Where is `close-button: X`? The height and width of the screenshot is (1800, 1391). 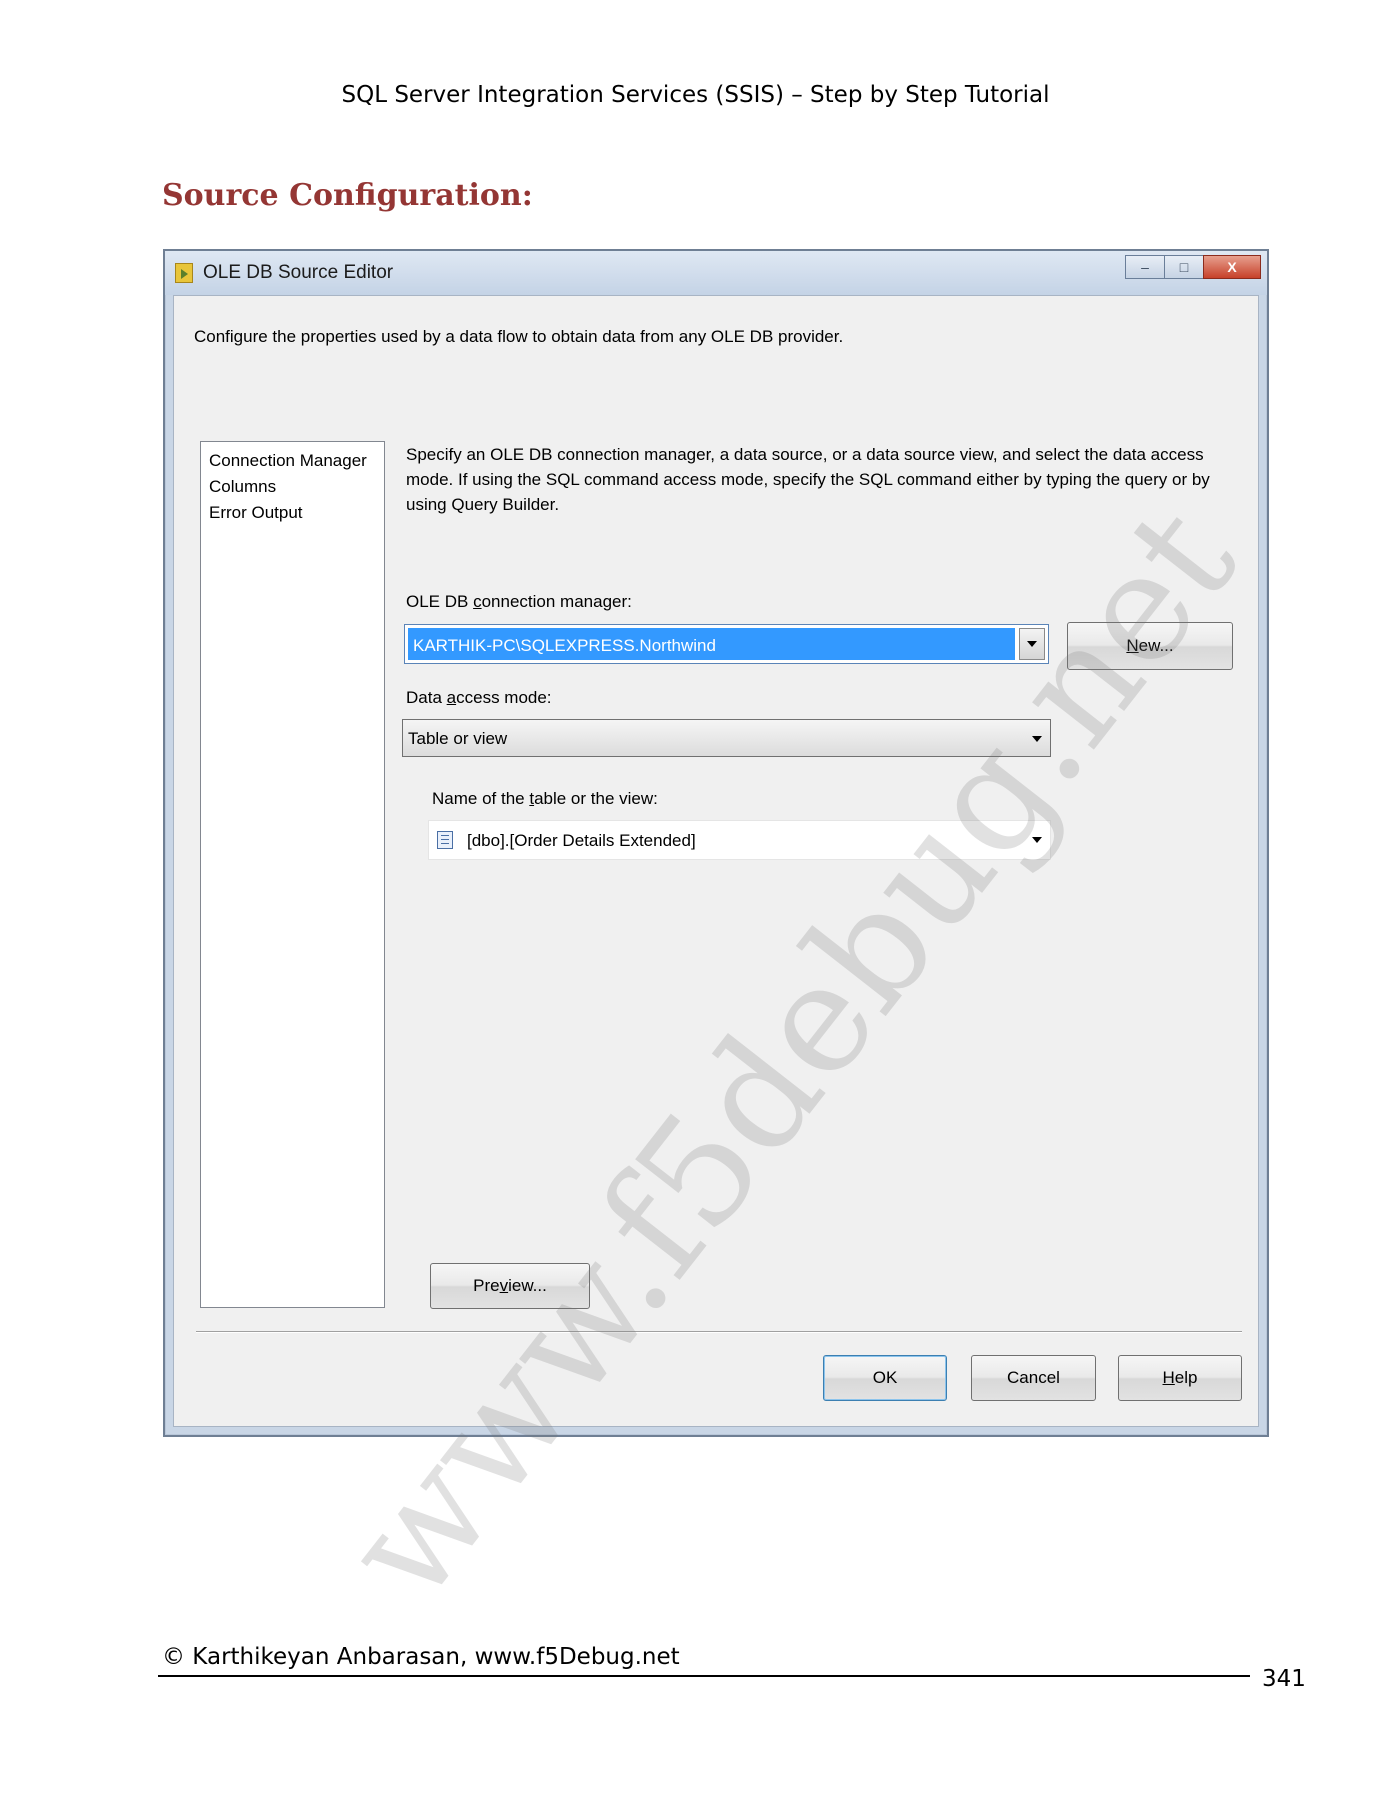 close-button: X is located at coordinates (1232, 267).